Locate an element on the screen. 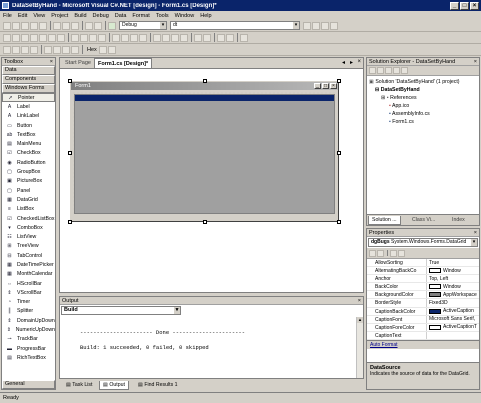 The image size is (481, 403). toolbox-item: ☷ ListView is located at coordinates (28, 236).